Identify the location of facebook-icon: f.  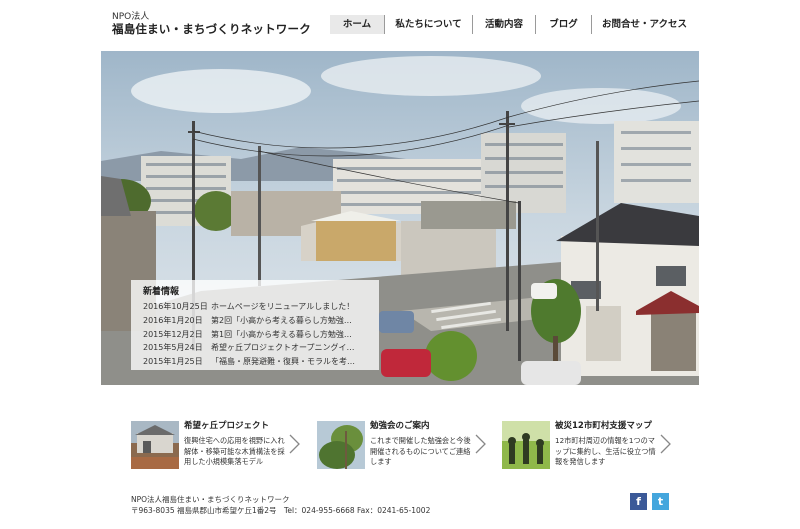
(638, 501).